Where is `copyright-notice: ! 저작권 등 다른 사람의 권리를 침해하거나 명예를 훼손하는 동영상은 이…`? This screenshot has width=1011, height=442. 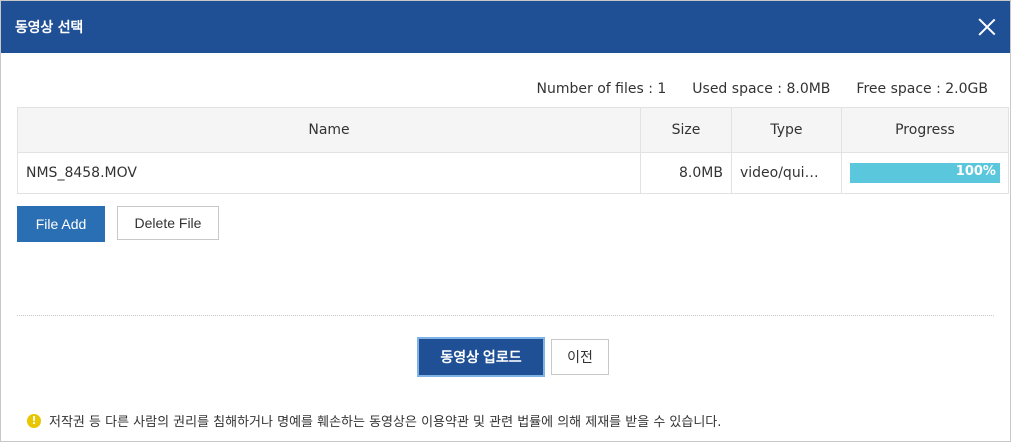
copyright-notice: ! 저작권 등 다른 사람의 권리를 침해하거나 명예를 훼손하는 동영상은 이… is located at coordinates (374, 420).